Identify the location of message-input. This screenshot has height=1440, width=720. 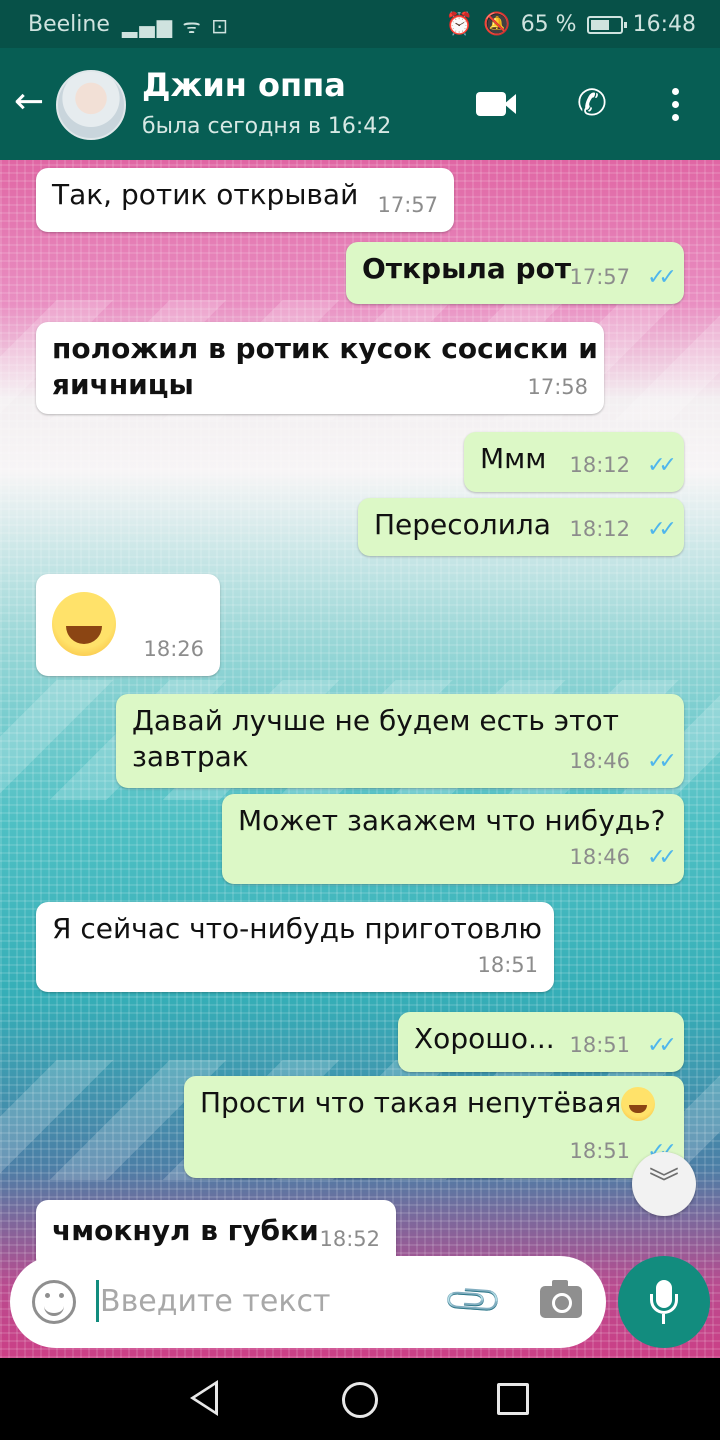
(260, 1301).